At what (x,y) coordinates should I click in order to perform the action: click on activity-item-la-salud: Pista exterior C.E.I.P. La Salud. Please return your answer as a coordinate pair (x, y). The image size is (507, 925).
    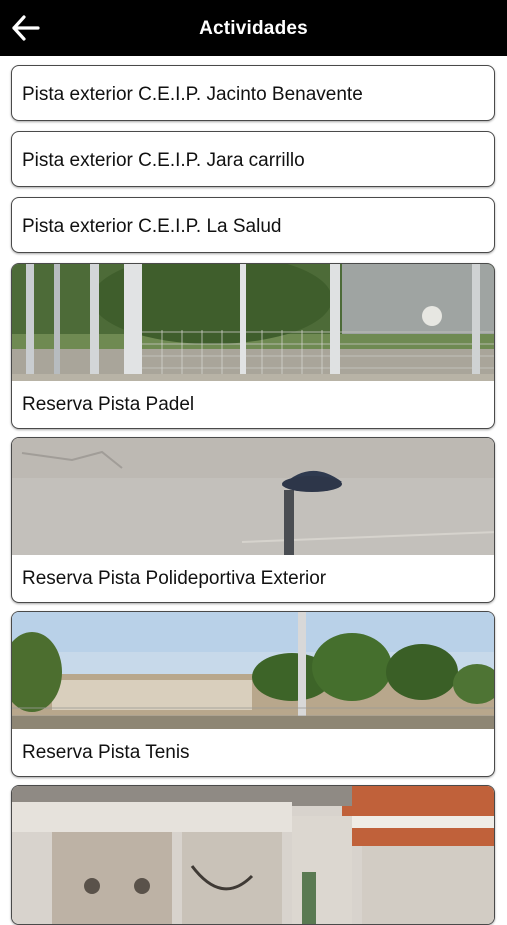
    Looking at the image, I should click on (253, 225).